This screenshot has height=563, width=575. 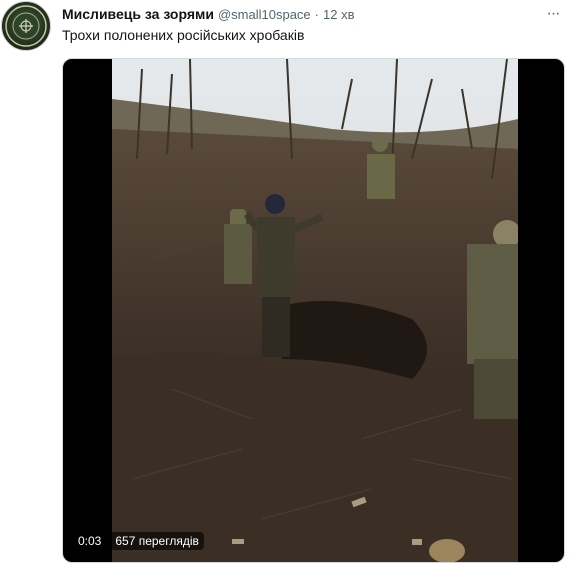 What do you see at coordinates (492, 319) in the screenshot?
I see `figure-right` at bounding box center [492, 319].